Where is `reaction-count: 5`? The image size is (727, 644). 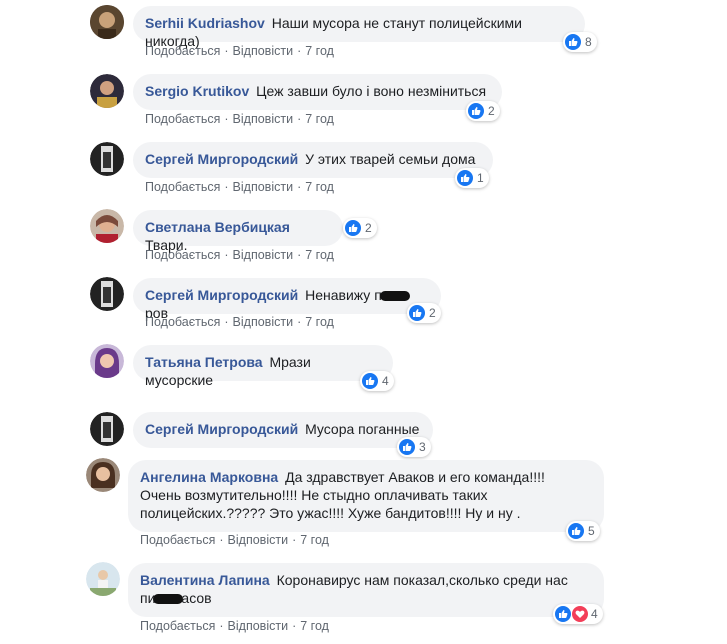
reaction-count: 5 is located at coordinates (583, 531).